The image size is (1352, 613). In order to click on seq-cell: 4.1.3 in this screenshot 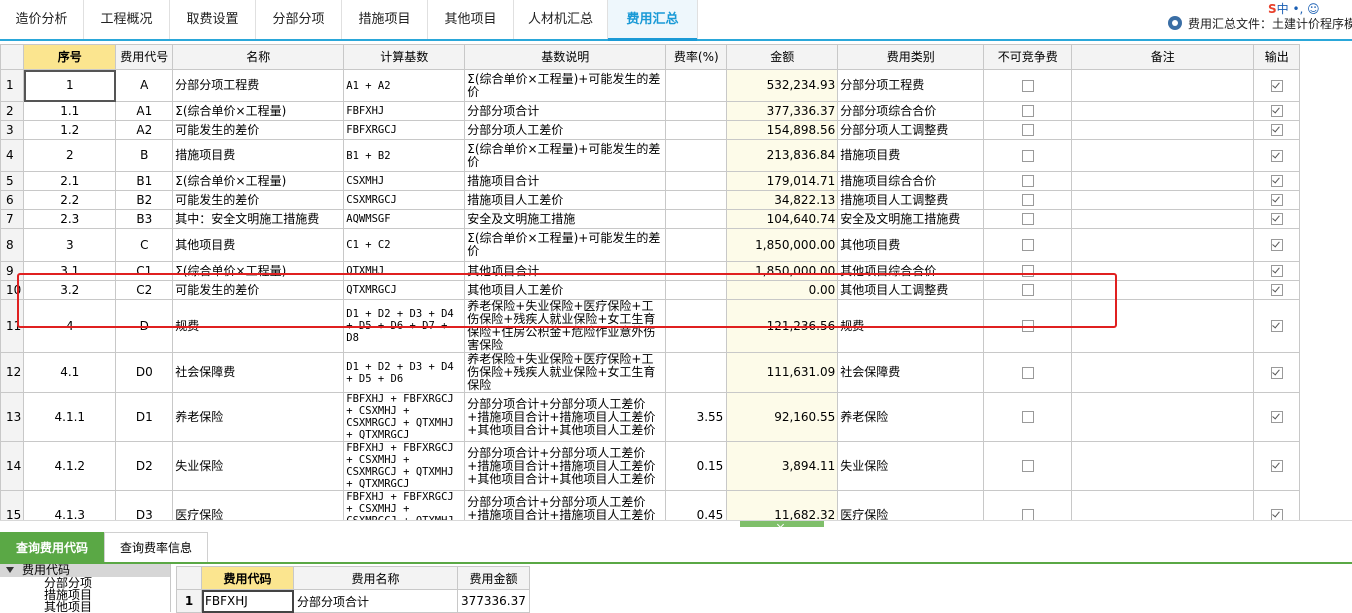, I will do `click(70, 505)`.